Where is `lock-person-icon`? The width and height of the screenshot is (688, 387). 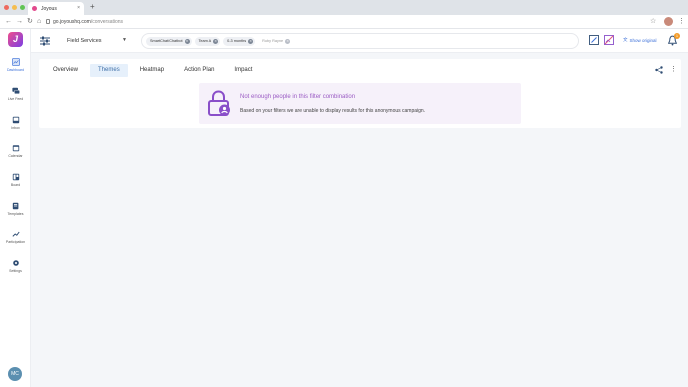
lock-person-icon is located at coordinates (219, 103).